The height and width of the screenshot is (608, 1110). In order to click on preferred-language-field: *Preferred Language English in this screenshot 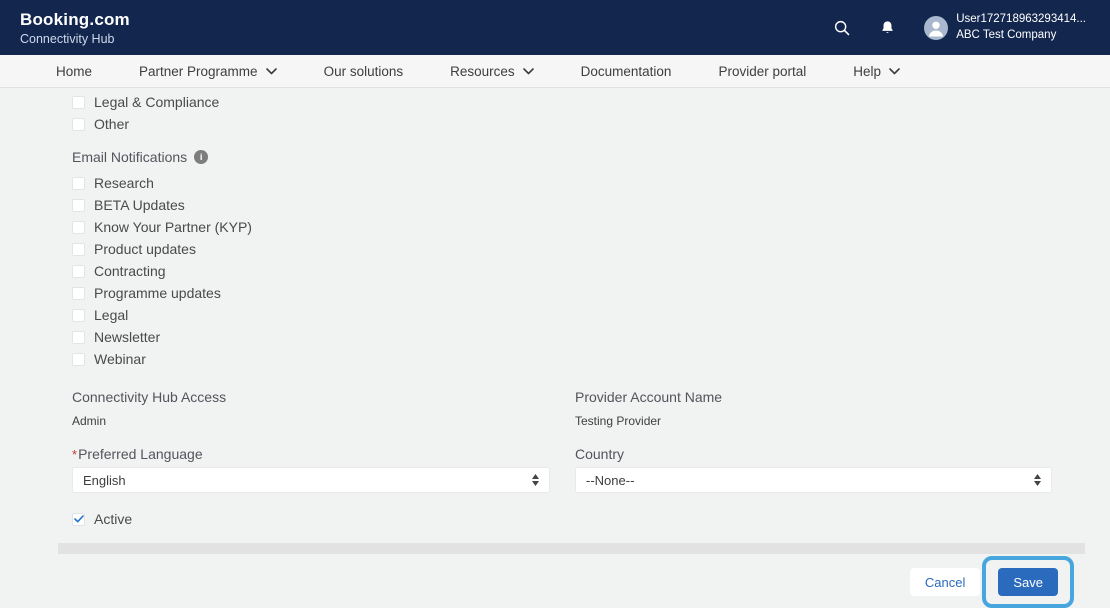, I will do `click(311, 469)`.